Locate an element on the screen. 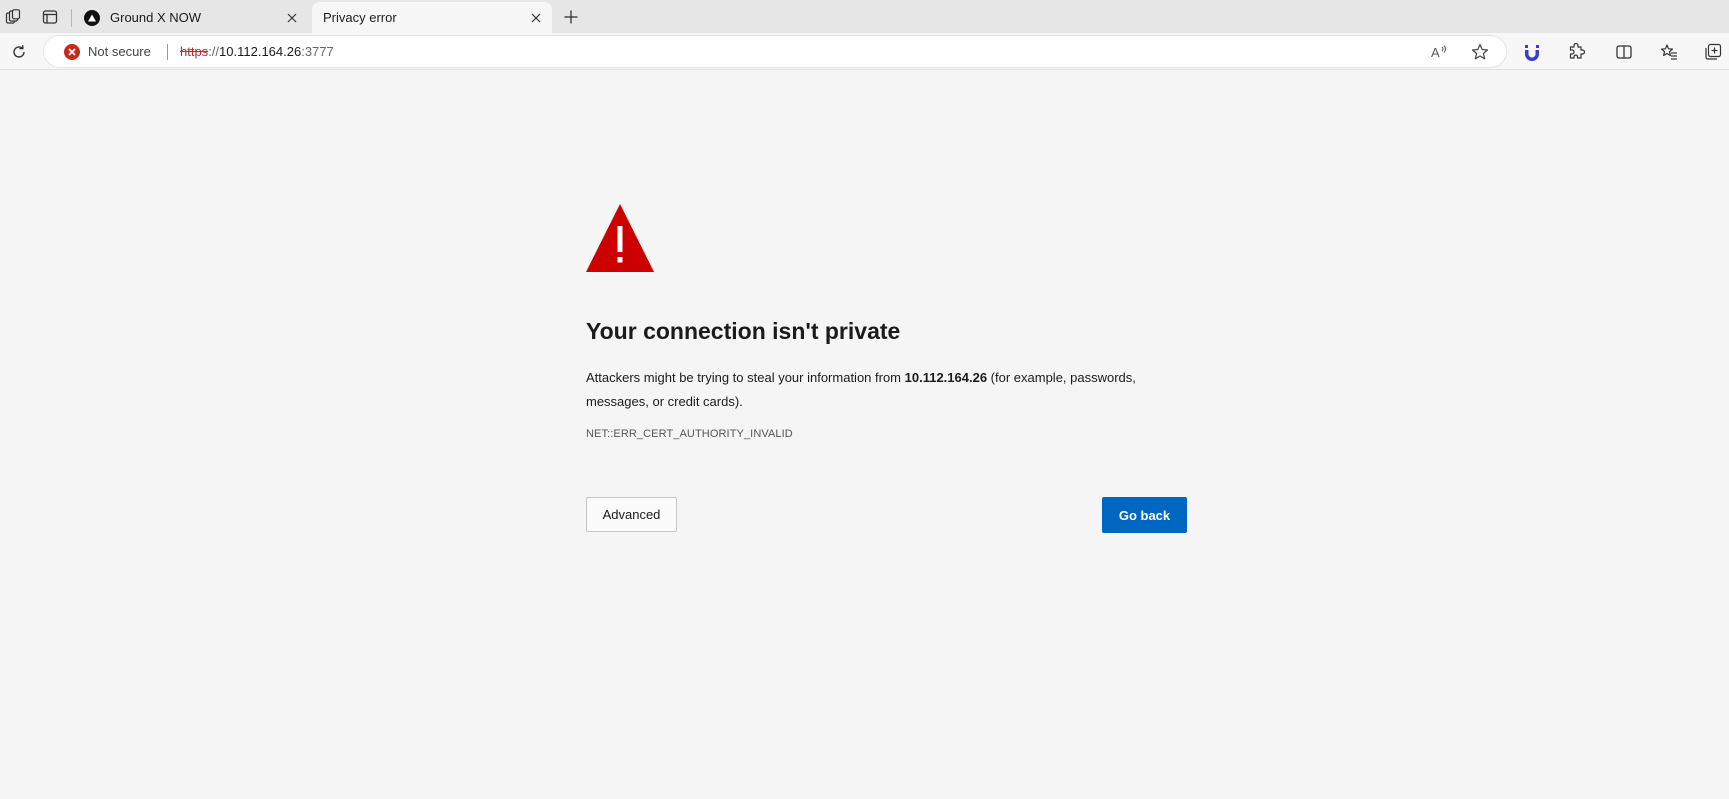 The width and height of the screenshot is (1729, 799). ground-x-favicon-icon is located at coordinates (92, 17).